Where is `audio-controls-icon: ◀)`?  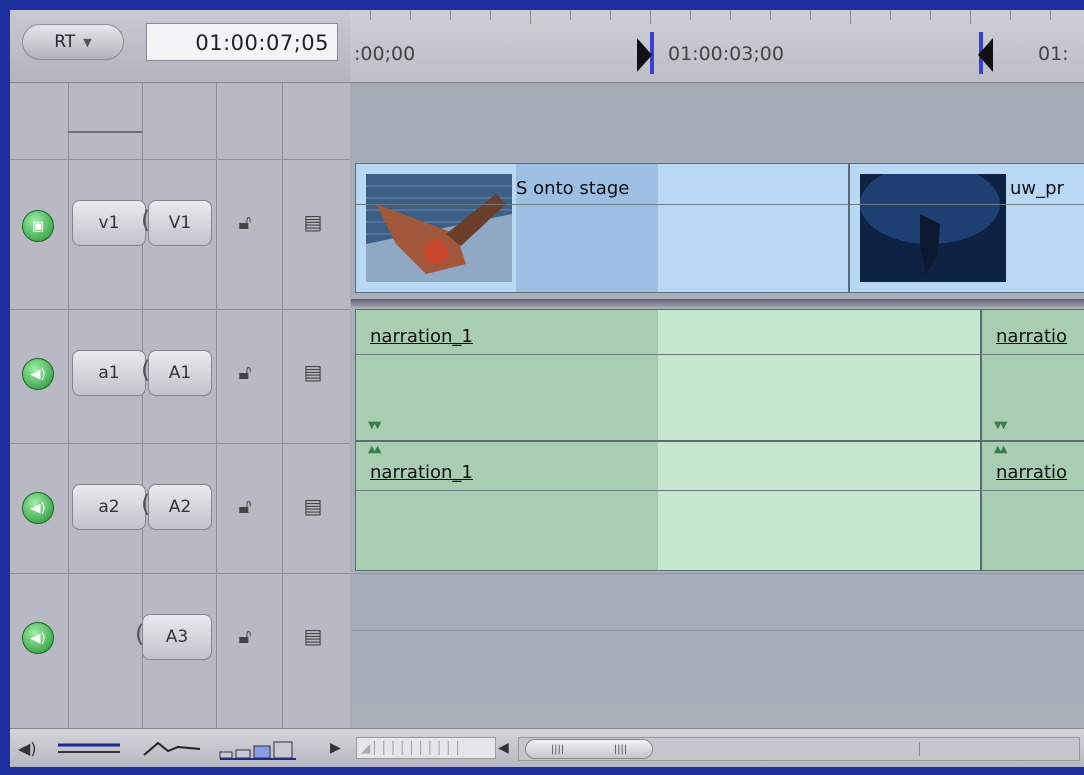 audio-controls-icon: ◀) is located at coordinates (27, 748).